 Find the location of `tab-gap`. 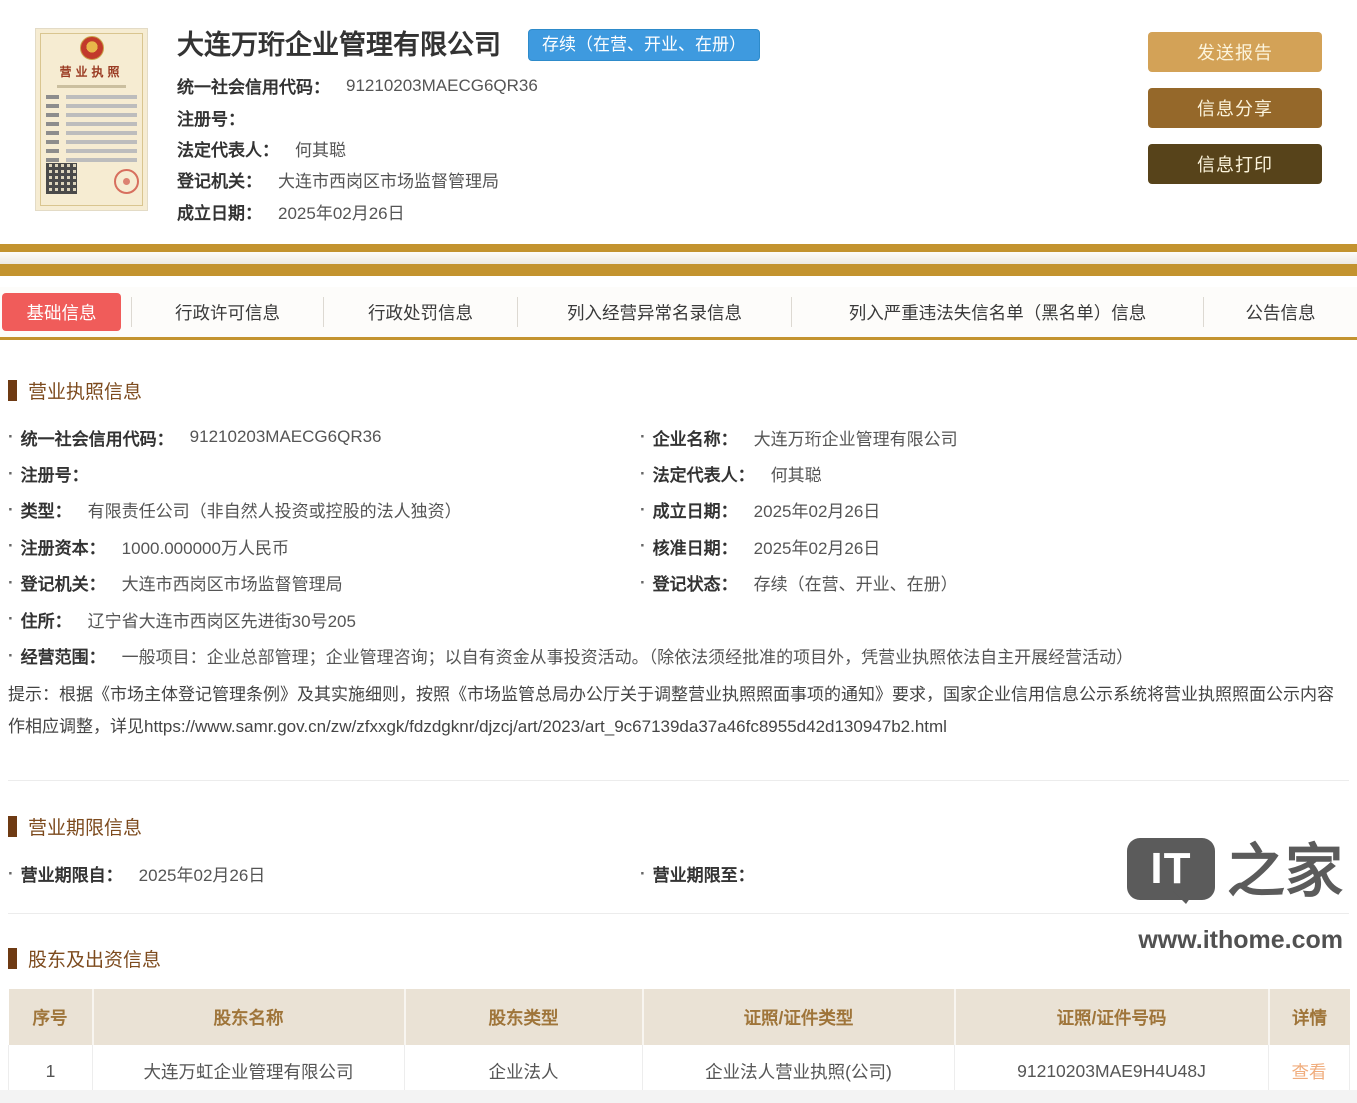

tab-gap is located at coordinates (678, 281).